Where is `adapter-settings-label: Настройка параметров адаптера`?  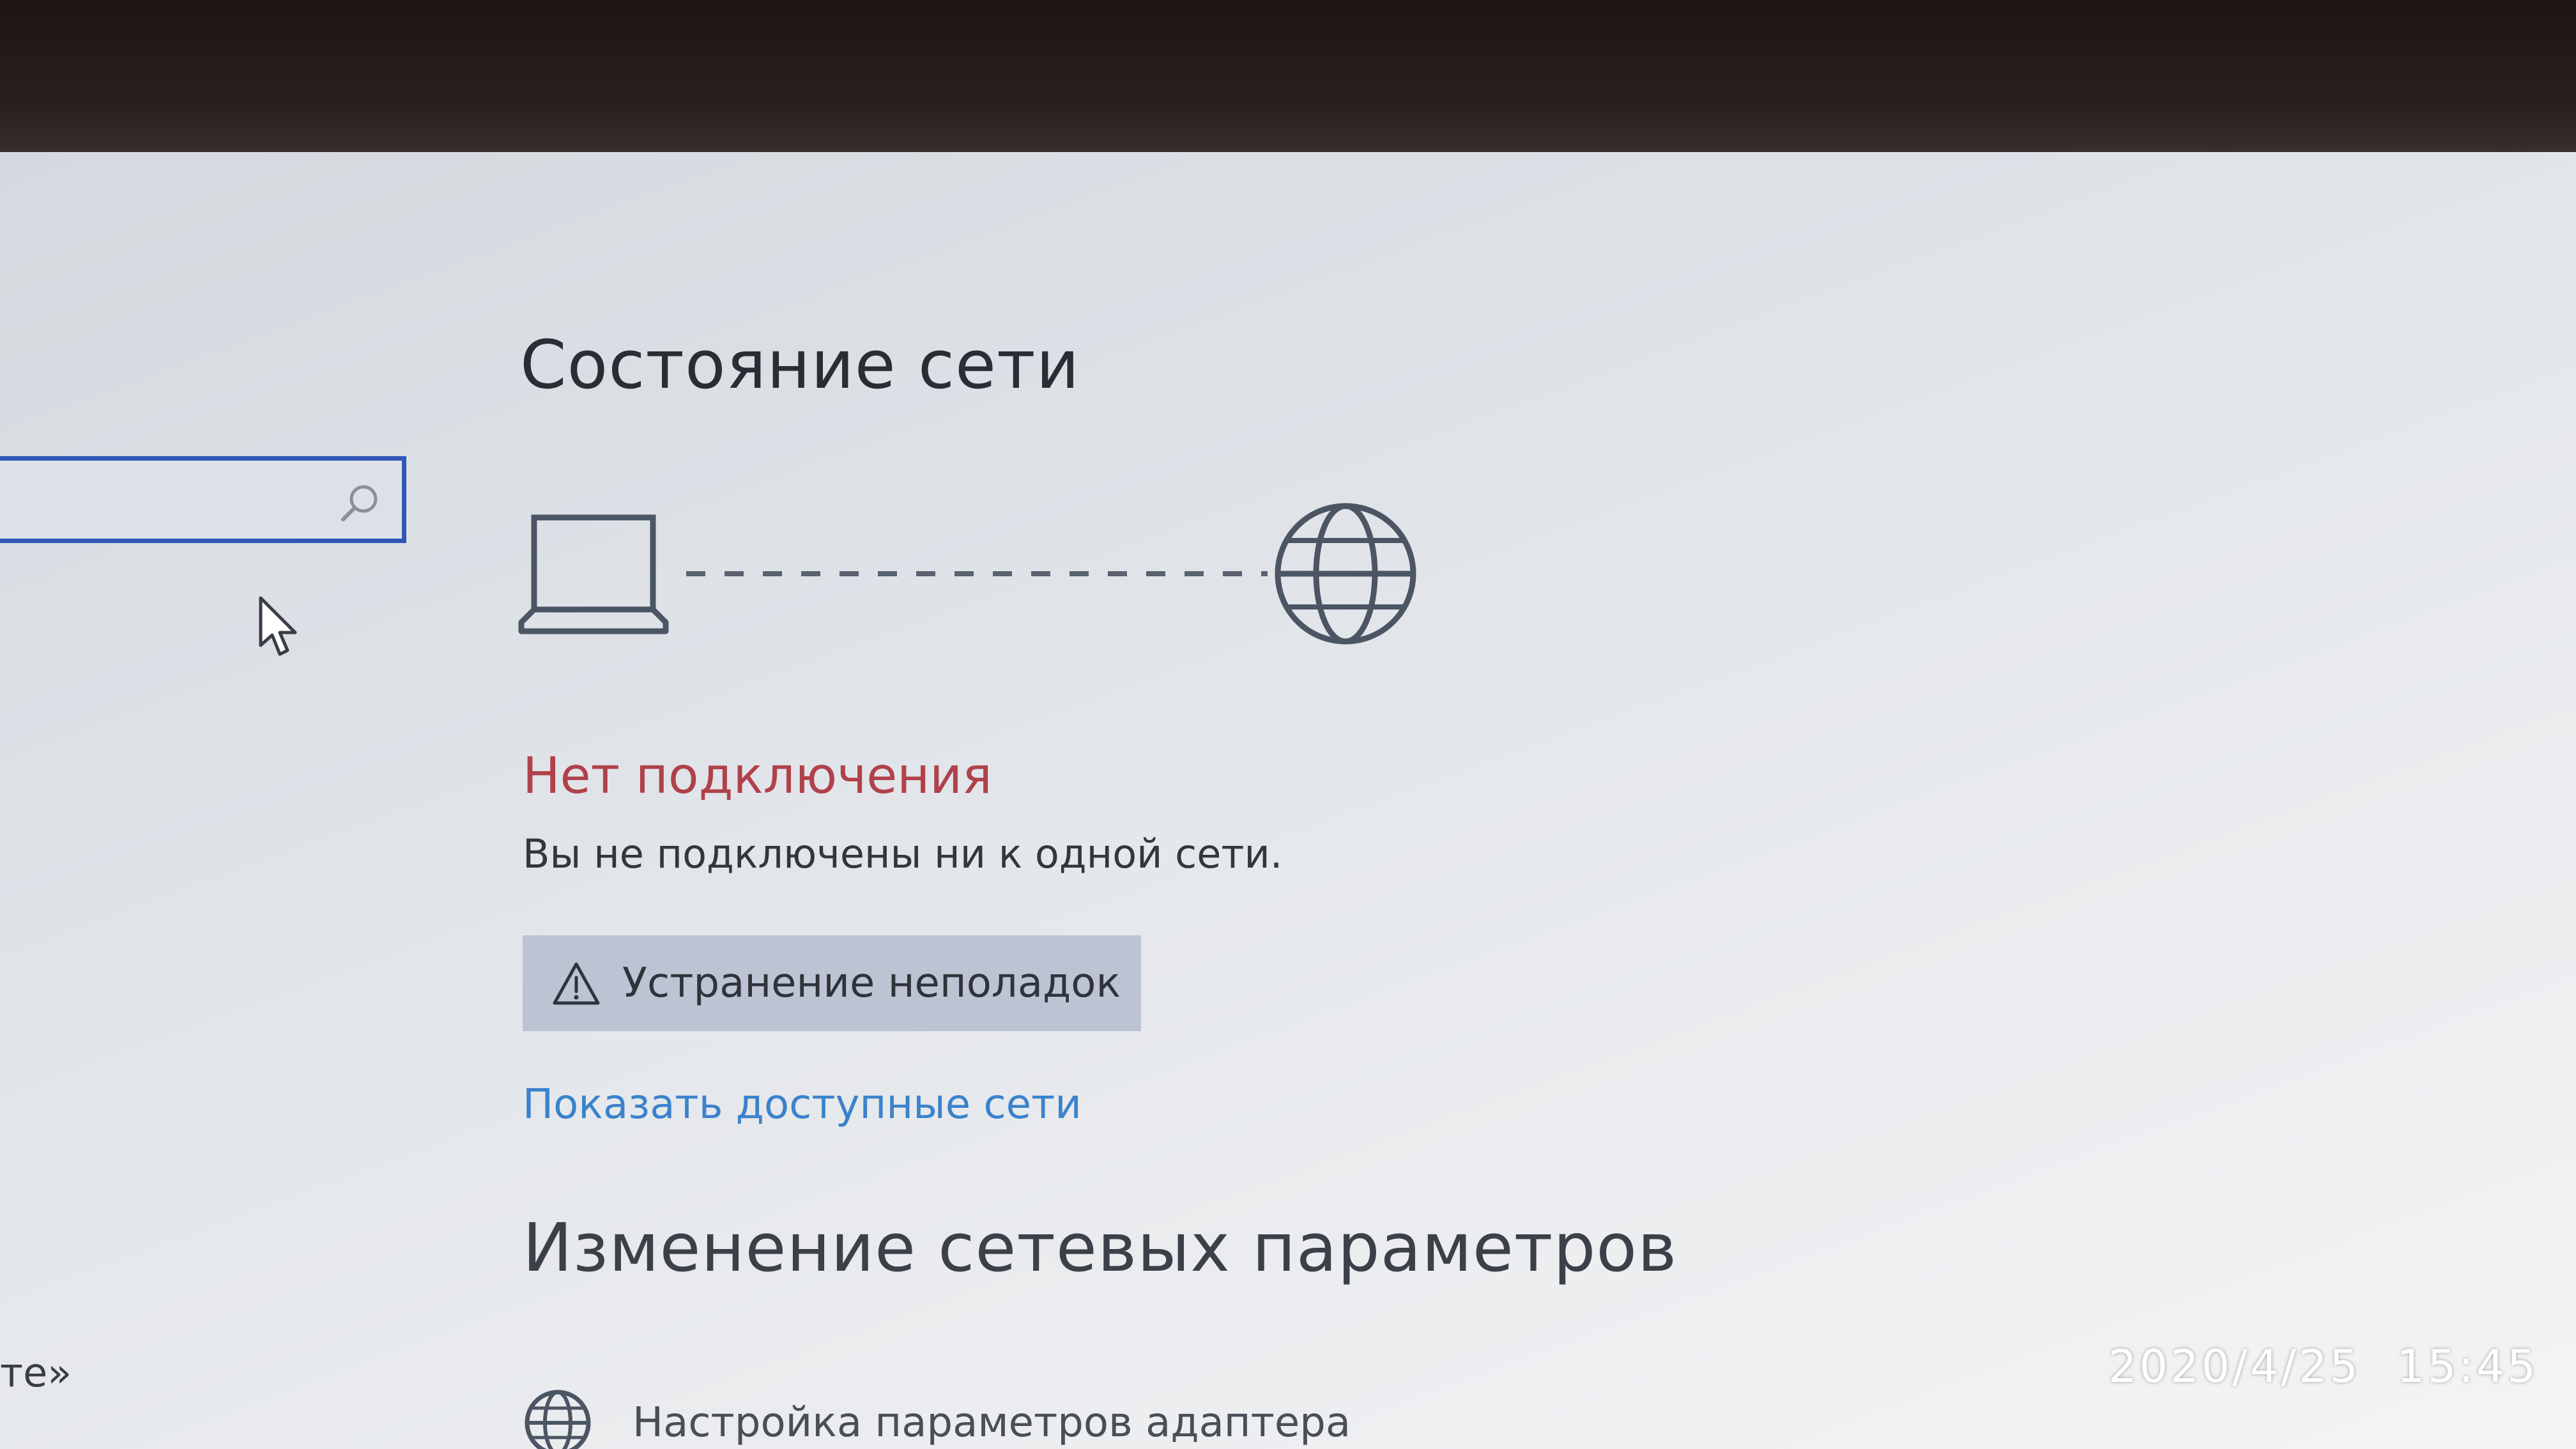
adapter-settings-label: Настройка параметров адаптера is located at coordinates (991, 1422).